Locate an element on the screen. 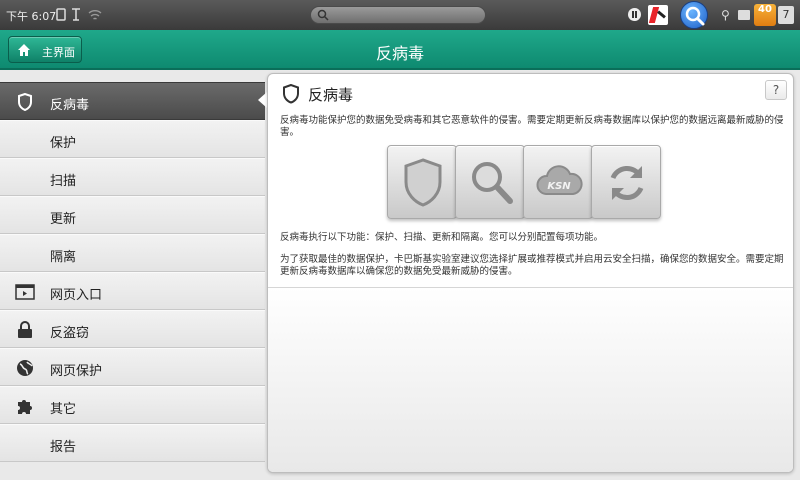  page-title: 反病毒 is located at coordinates (399, 53).